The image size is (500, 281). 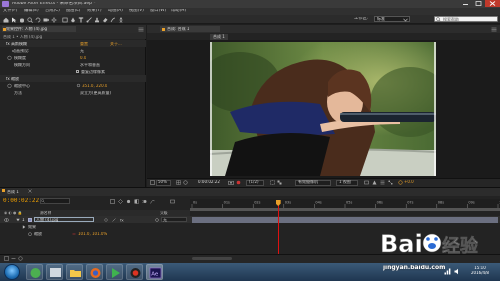 I want to click on effect-row-scale, so click(x=73, y=78).